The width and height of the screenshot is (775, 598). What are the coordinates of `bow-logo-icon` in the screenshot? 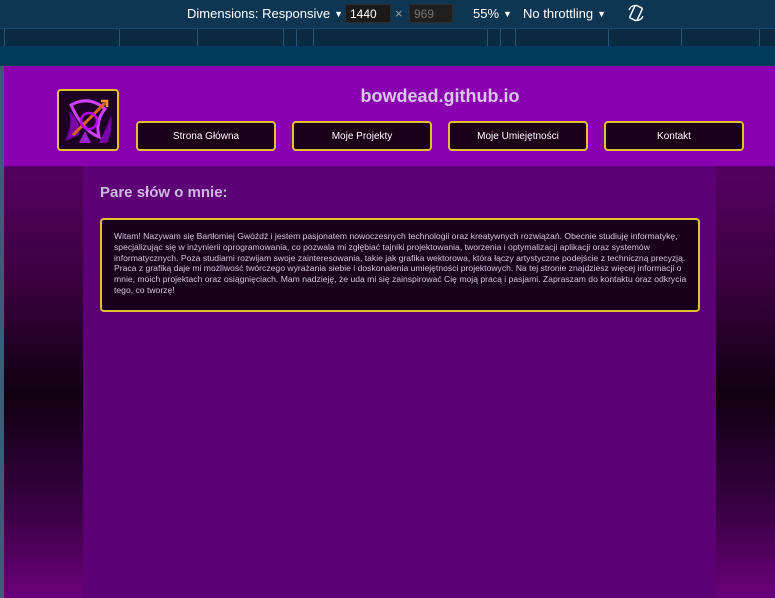 It's located at (88, 120).